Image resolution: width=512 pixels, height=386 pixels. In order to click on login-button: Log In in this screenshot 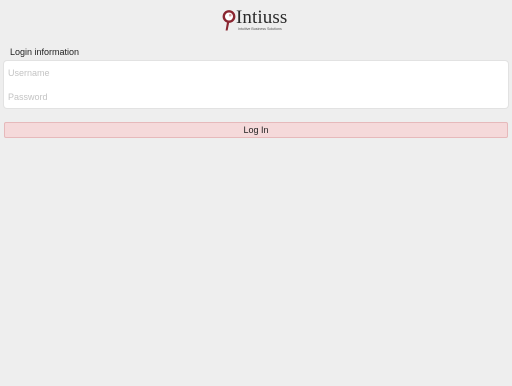, I will do `click(256, 130)`.